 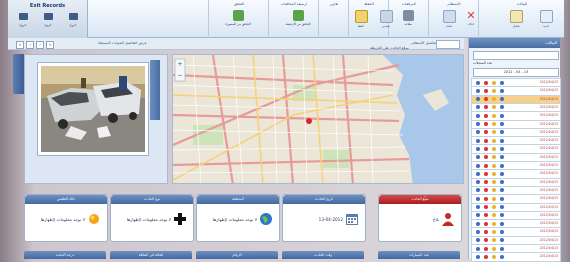 I want to click on verify-icon, so click(x=238, y=15).